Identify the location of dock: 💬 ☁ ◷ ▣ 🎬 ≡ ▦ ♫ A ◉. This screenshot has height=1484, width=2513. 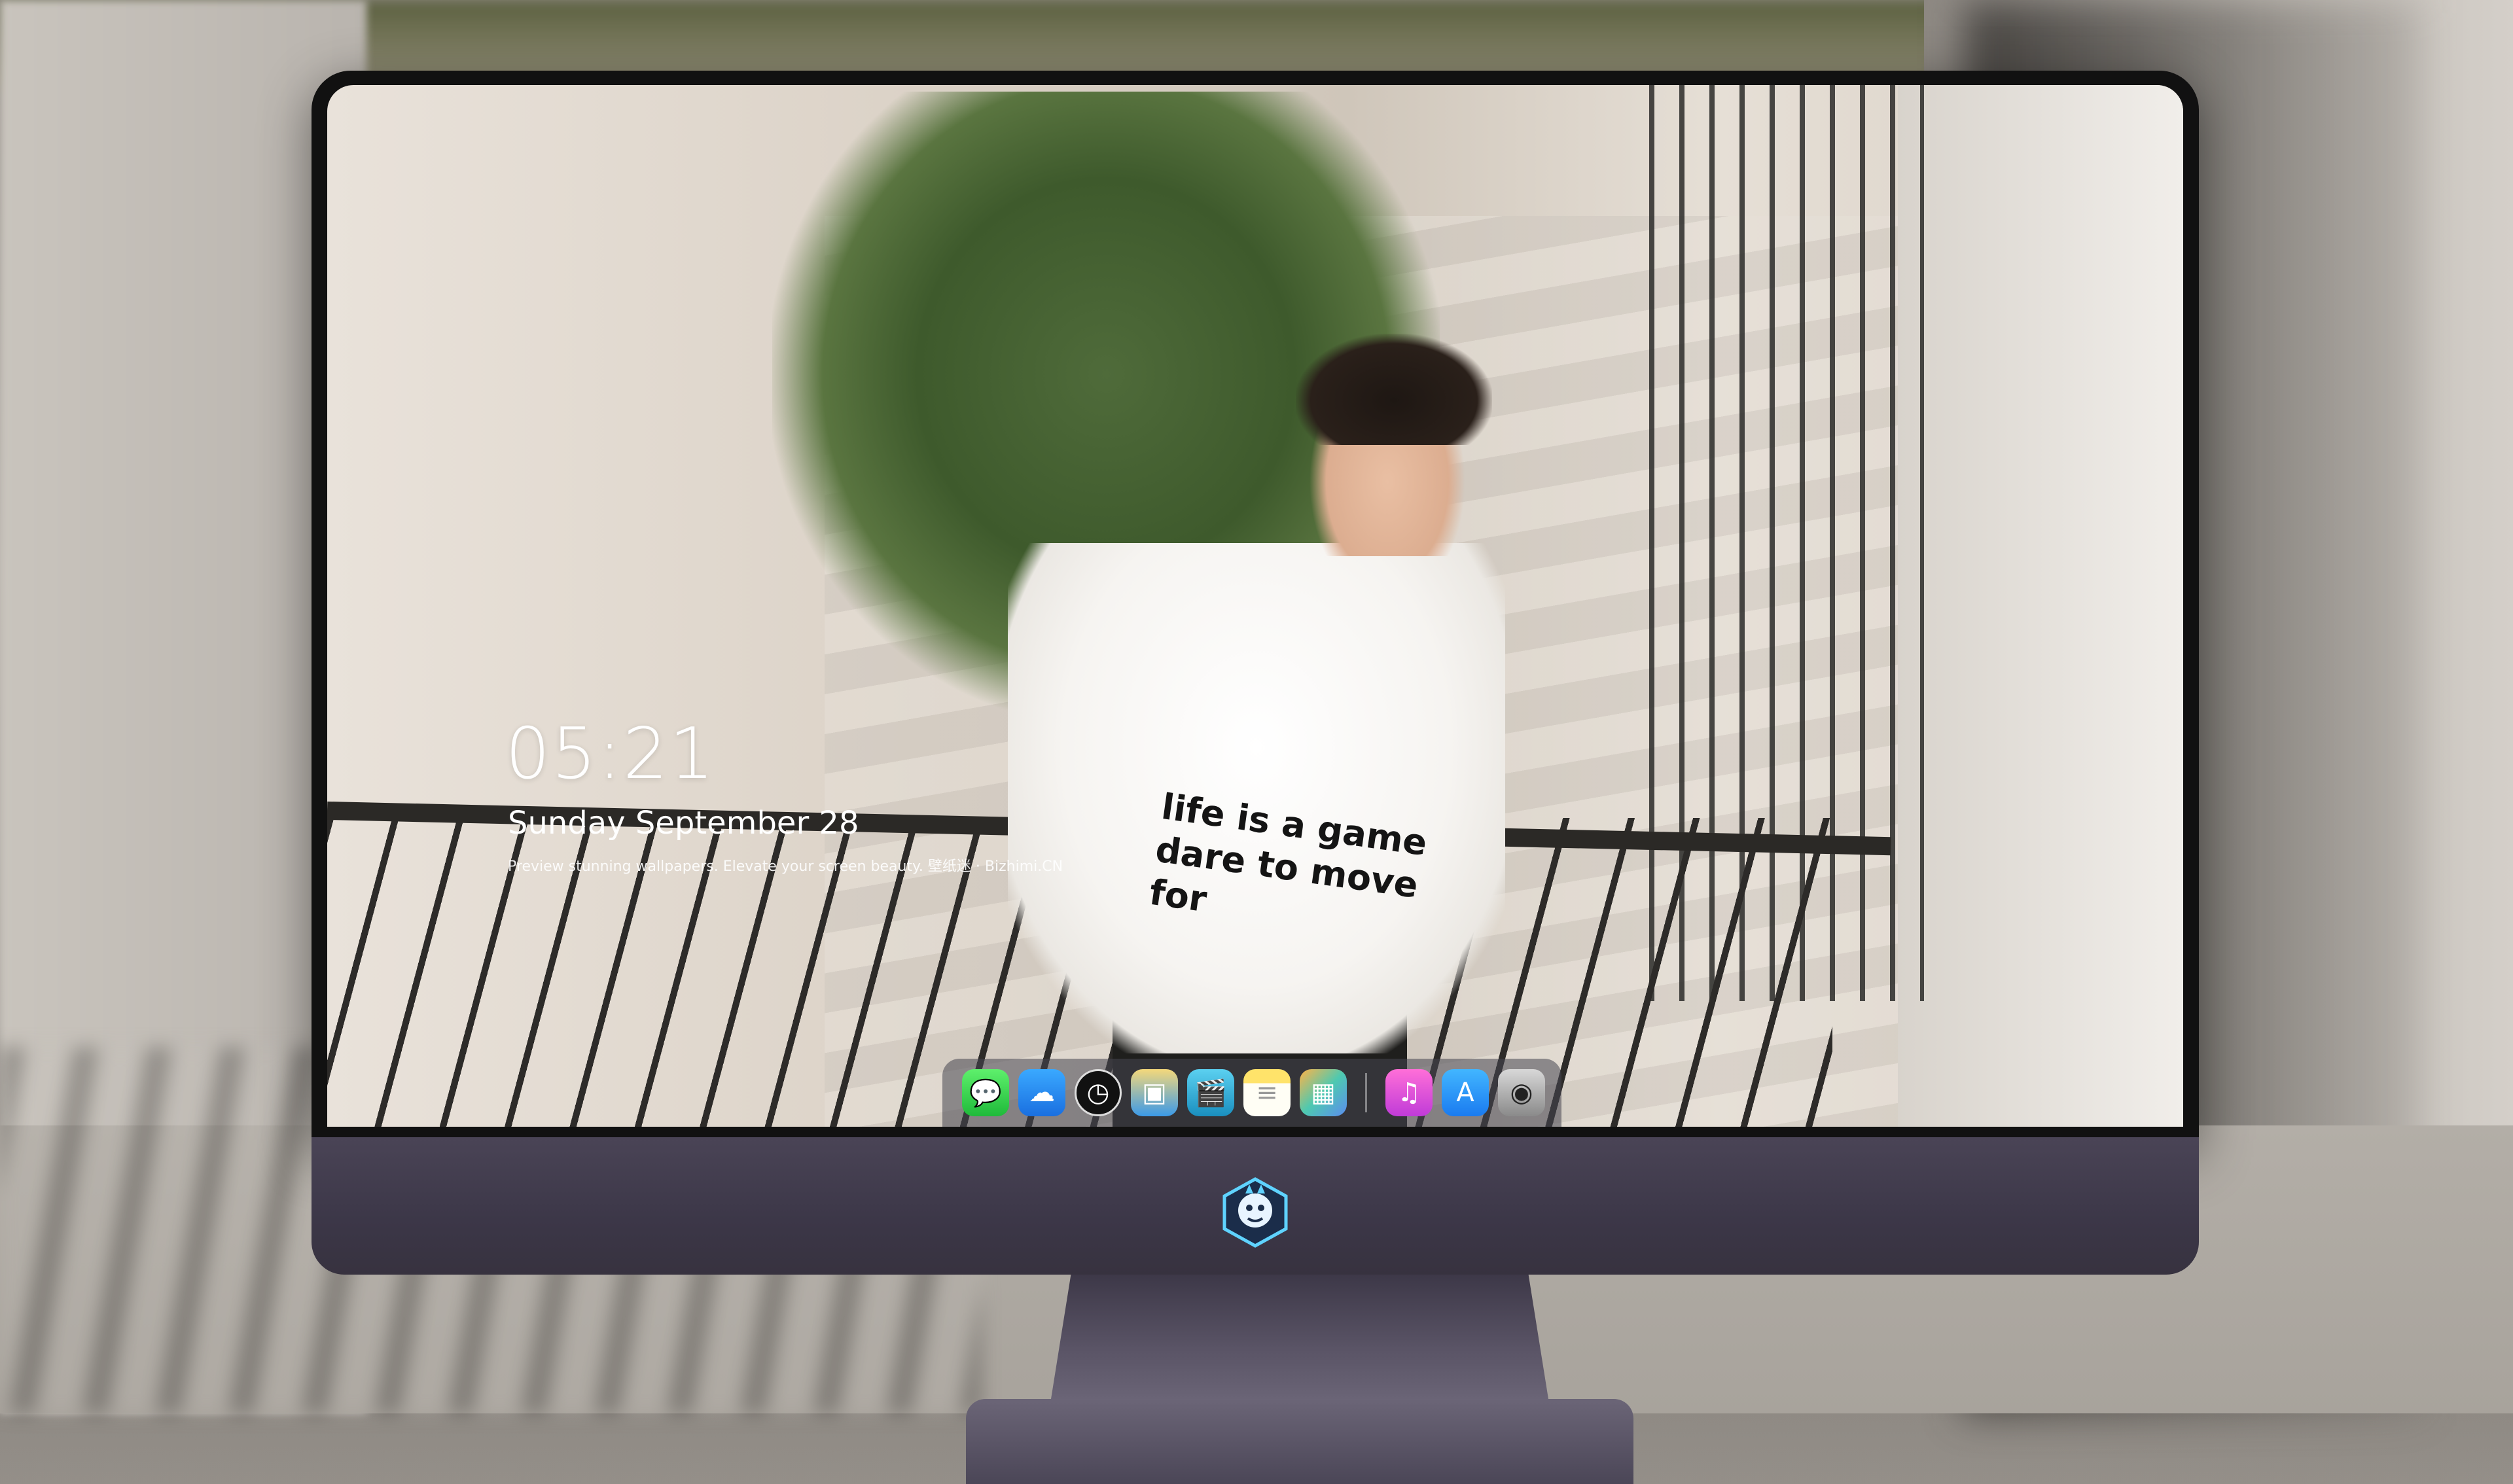
(1251, 1093).